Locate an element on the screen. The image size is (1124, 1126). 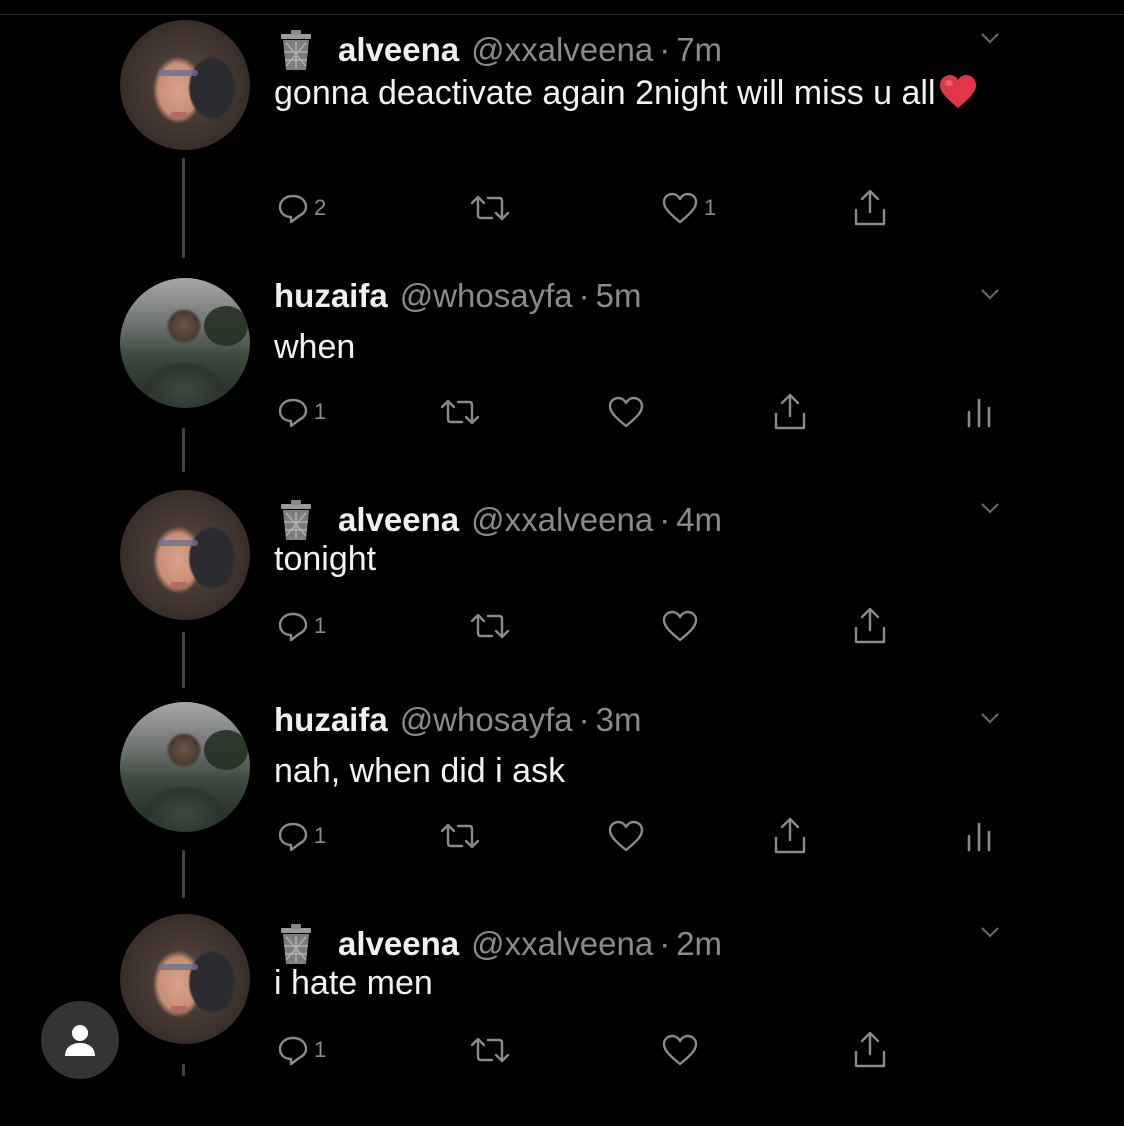
tweet-header: huzaifa @whosayfa · 5m is located at coordinates (457, 296).